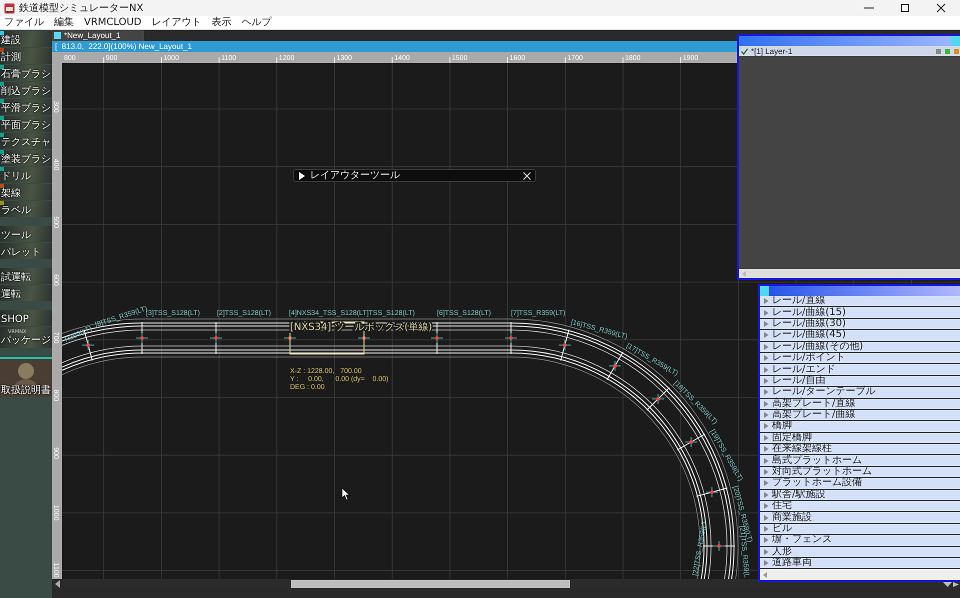  I want to click on parts-category: 対向式プラットホーム, so click(860, 472).